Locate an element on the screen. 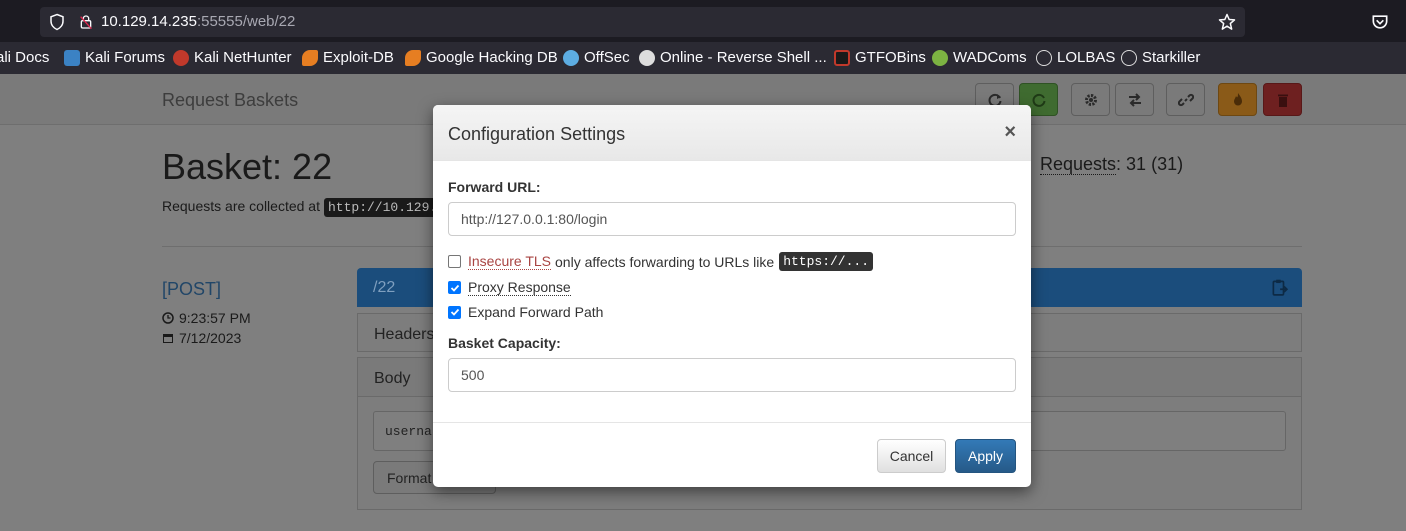 Image resolution: width=1406 pixels, height=531 pixels. requests-value: : 31 (31) is located at coordinates (1150, 164).